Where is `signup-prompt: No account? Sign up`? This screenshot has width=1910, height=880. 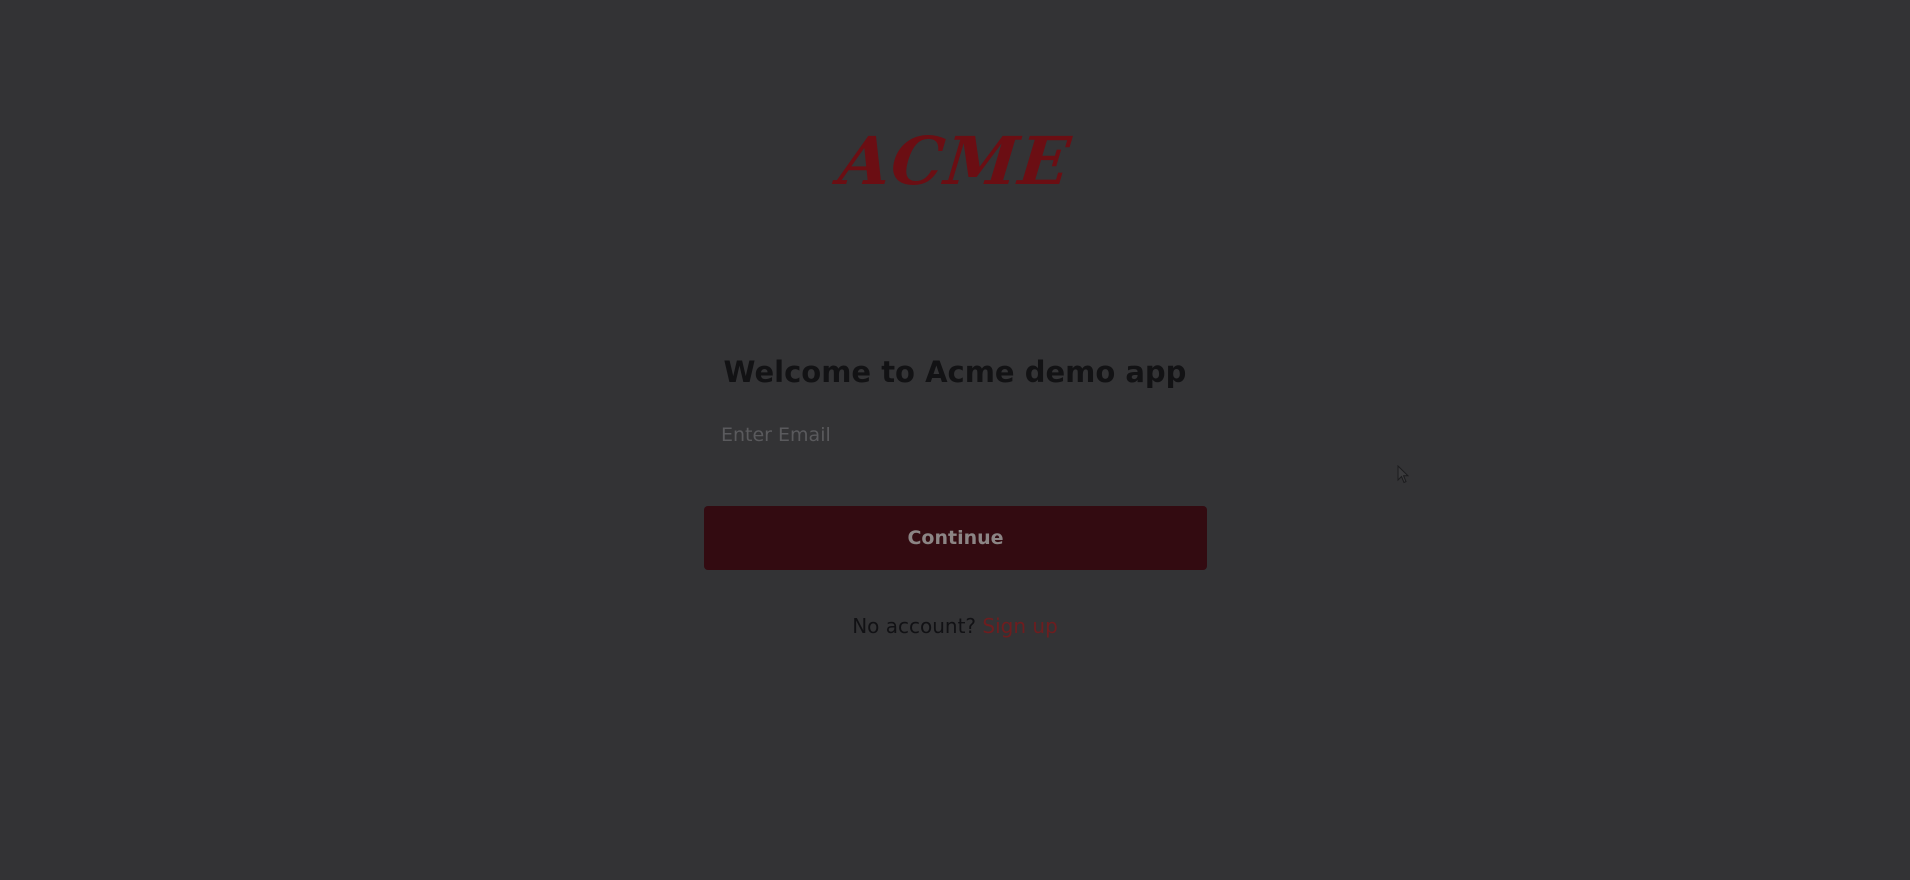
signup-prompt: No account? Sign up is located at coordinates (955, 626).